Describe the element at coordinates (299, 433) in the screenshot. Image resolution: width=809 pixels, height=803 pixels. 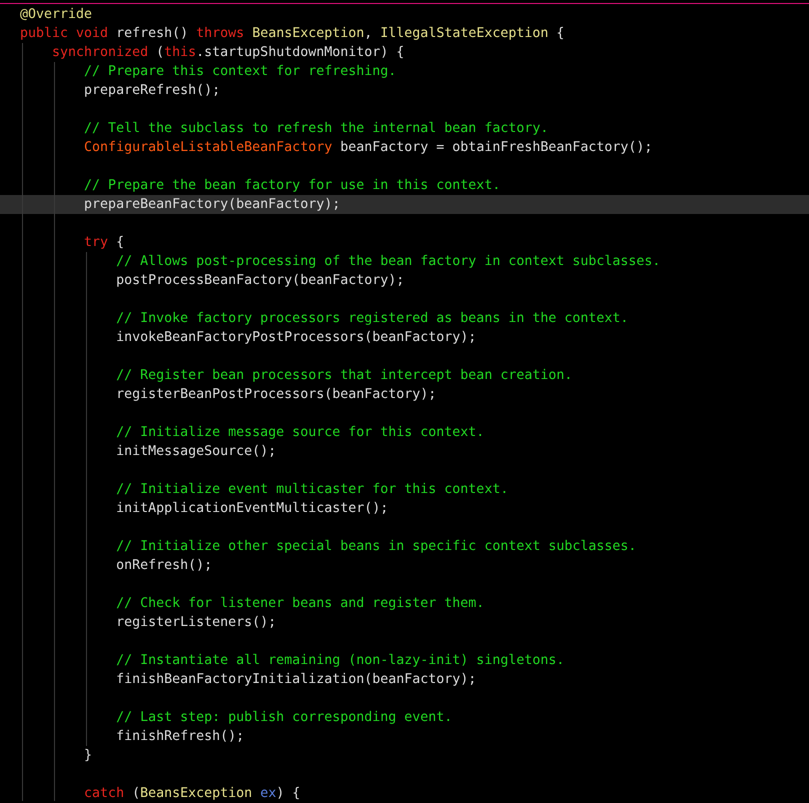
I see `code-line: // Initialize message source for this context.` at that location.